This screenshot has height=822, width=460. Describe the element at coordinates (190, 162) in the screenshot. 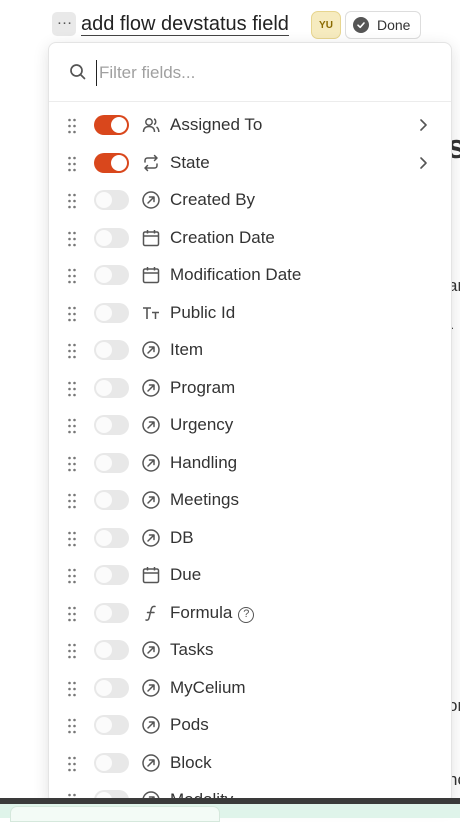

I see `field-label-text: State` at that location.